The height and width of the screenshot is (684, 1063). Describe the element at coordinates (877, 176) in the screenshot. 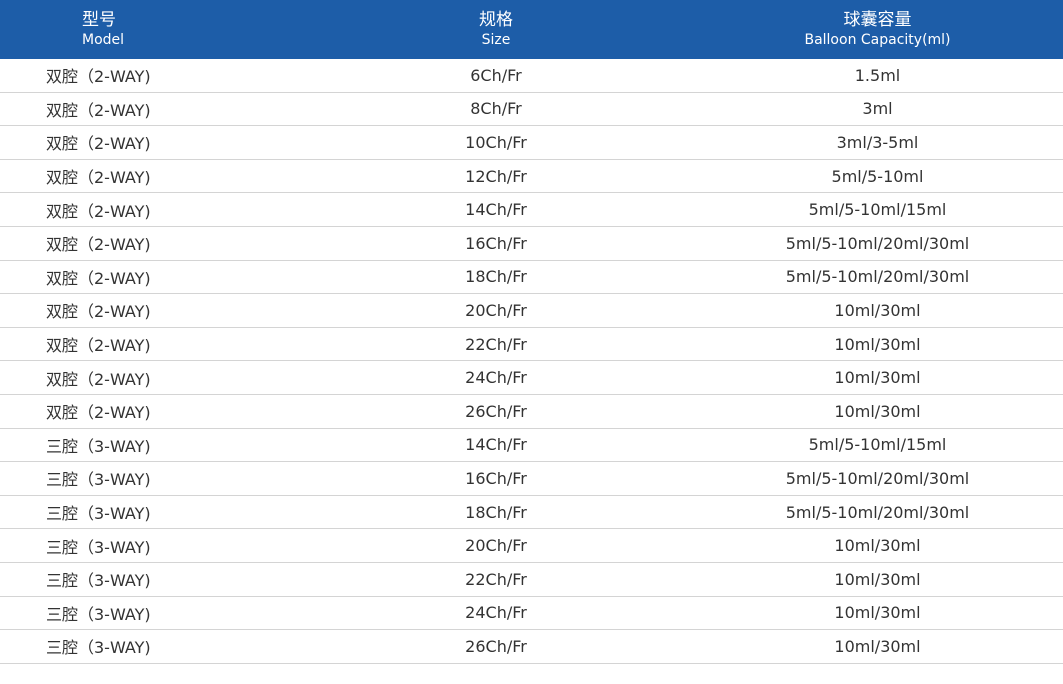

I see `cell-capacity: 5ml/5-10ml` at that location.